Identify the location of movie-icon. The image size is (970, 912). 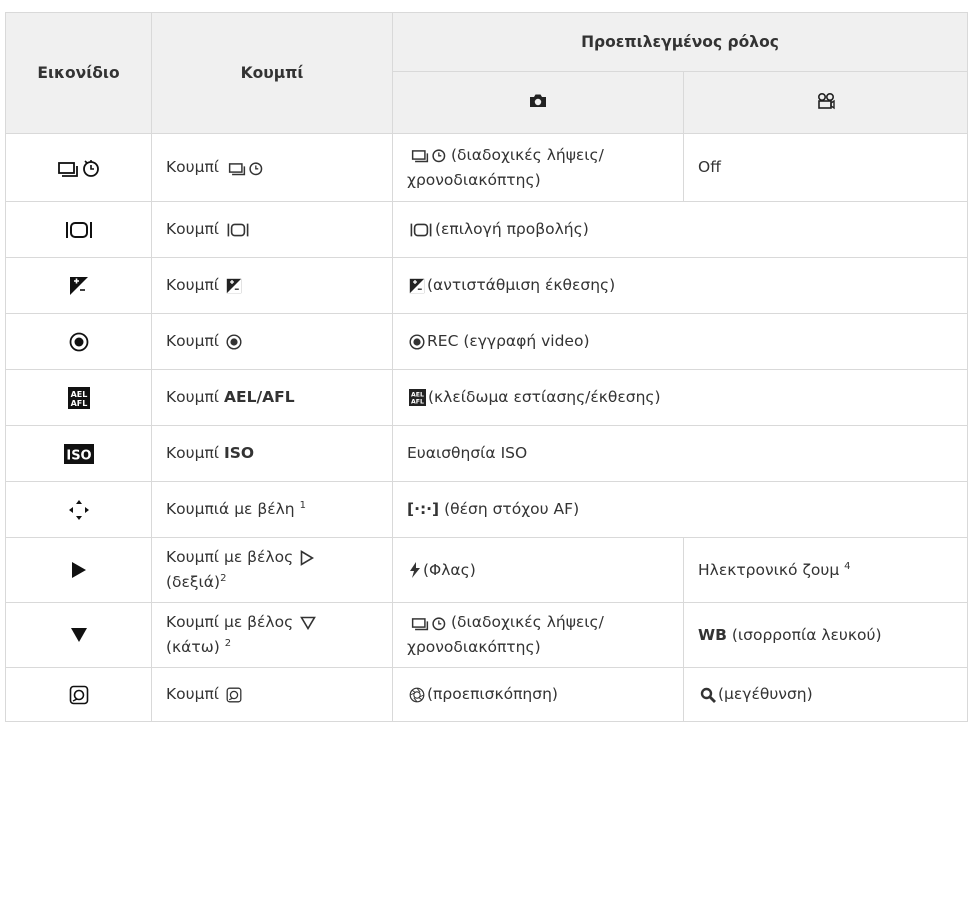
(826, 100).